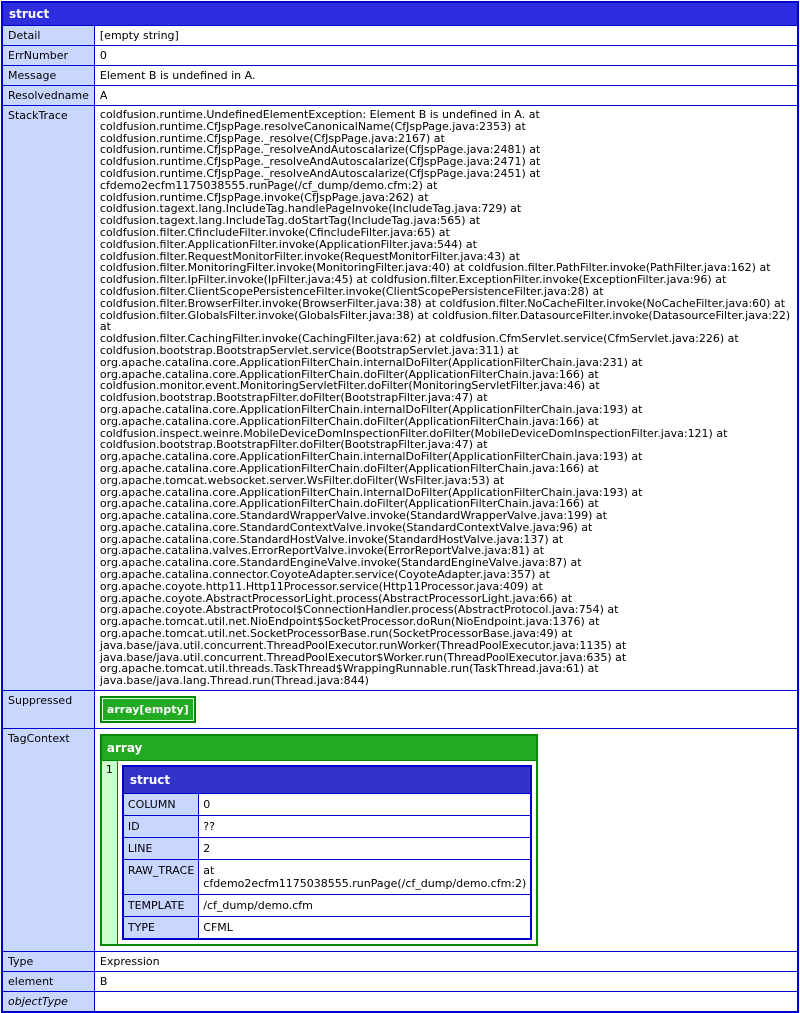  I want to click on inner-key: TYPE, so click(161, 928).